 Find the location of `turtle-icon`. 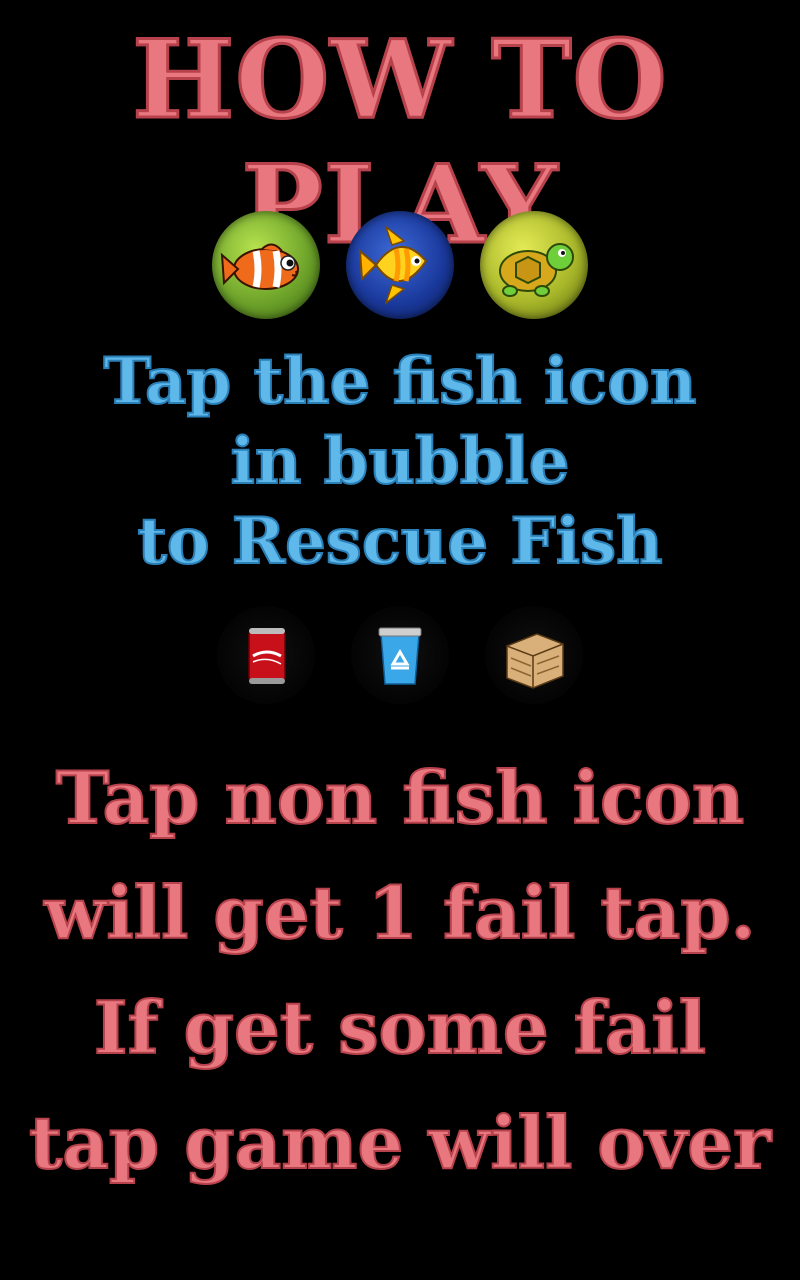

turtle-icon is located at coordinates (534, 265).